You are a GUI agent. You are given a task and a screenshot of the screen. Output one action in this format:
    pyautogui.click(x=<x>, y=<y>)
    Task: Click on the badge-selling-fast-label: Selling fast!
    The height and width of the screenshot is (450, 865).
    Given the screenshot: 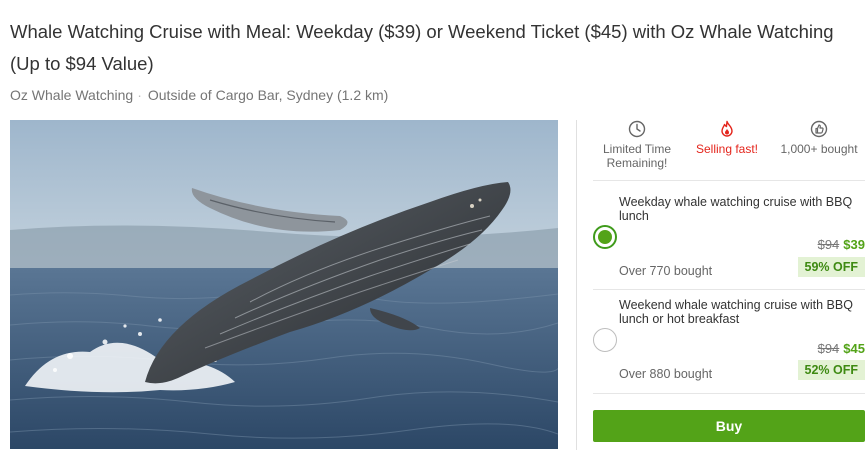 What is the action you would take?
    pyautogui.click(x=727, y=149)
    